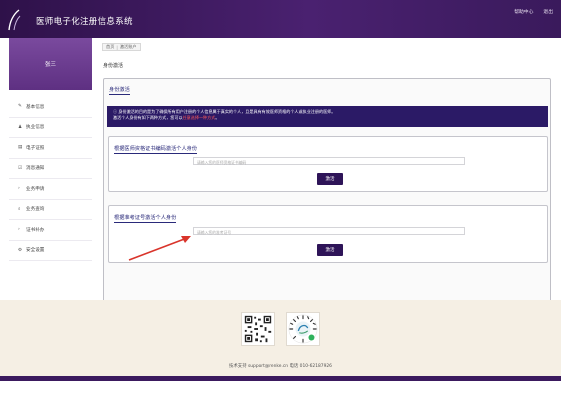 Image resolution: width=561 pixels, height=406 pixels. Describe the element at coordinates (330, 179) in the screenshot. I see `activate-certificate-button: 激活` at that location.